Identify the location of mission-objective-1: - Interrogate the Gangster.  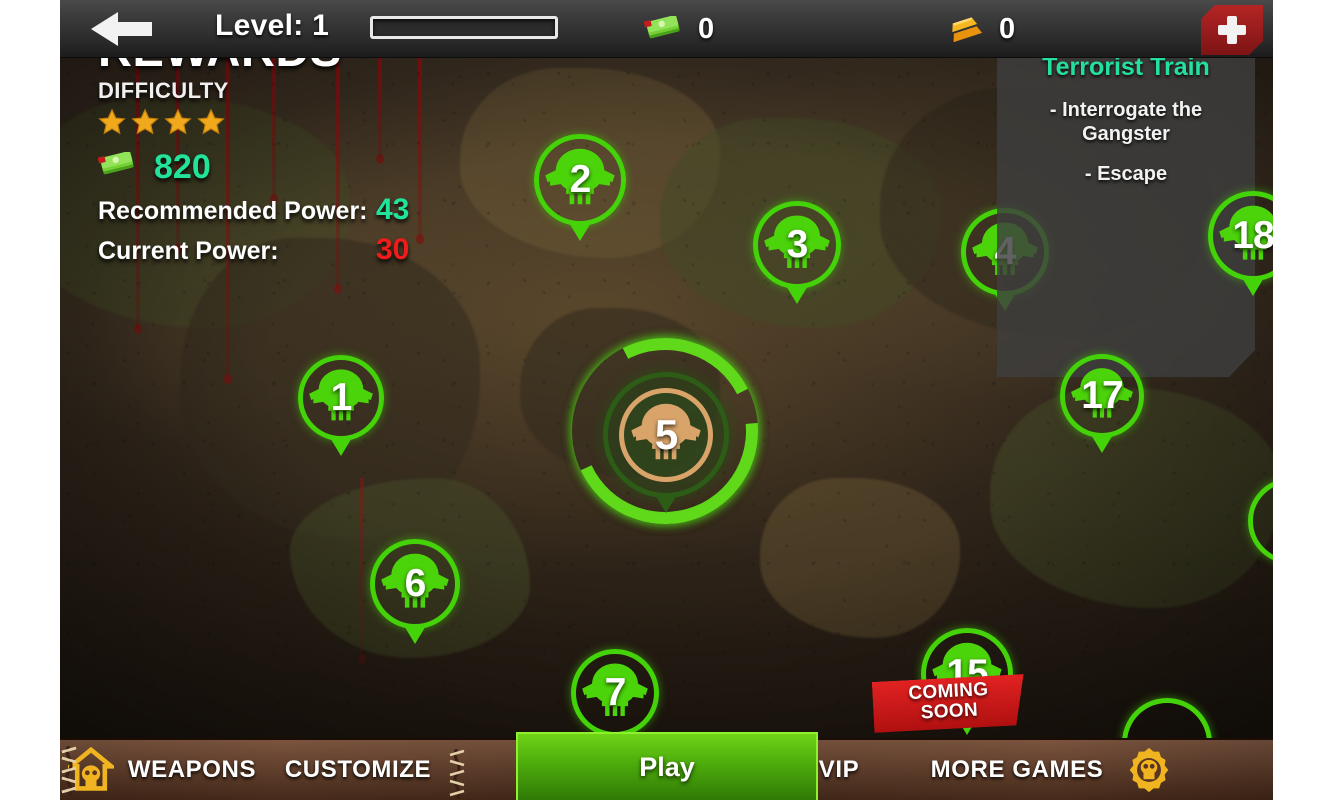
(1126, 121).